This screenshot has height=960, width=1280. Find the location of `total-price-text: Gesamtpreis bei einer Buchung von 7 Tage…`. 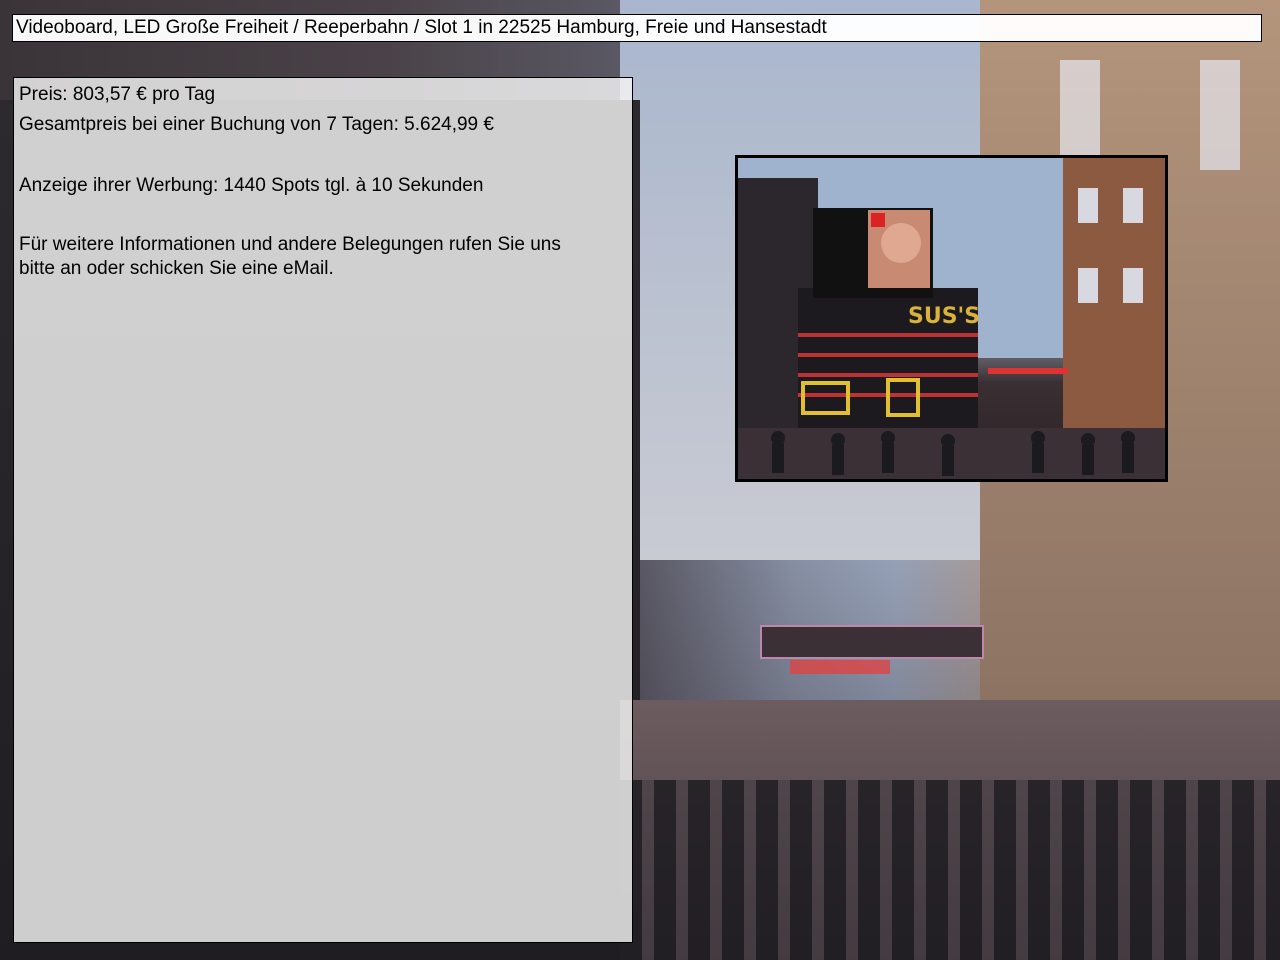

total-price-text: Gesamtpreis bei einer Buchung von 7 Tage… is located at coordinates (256, 124).